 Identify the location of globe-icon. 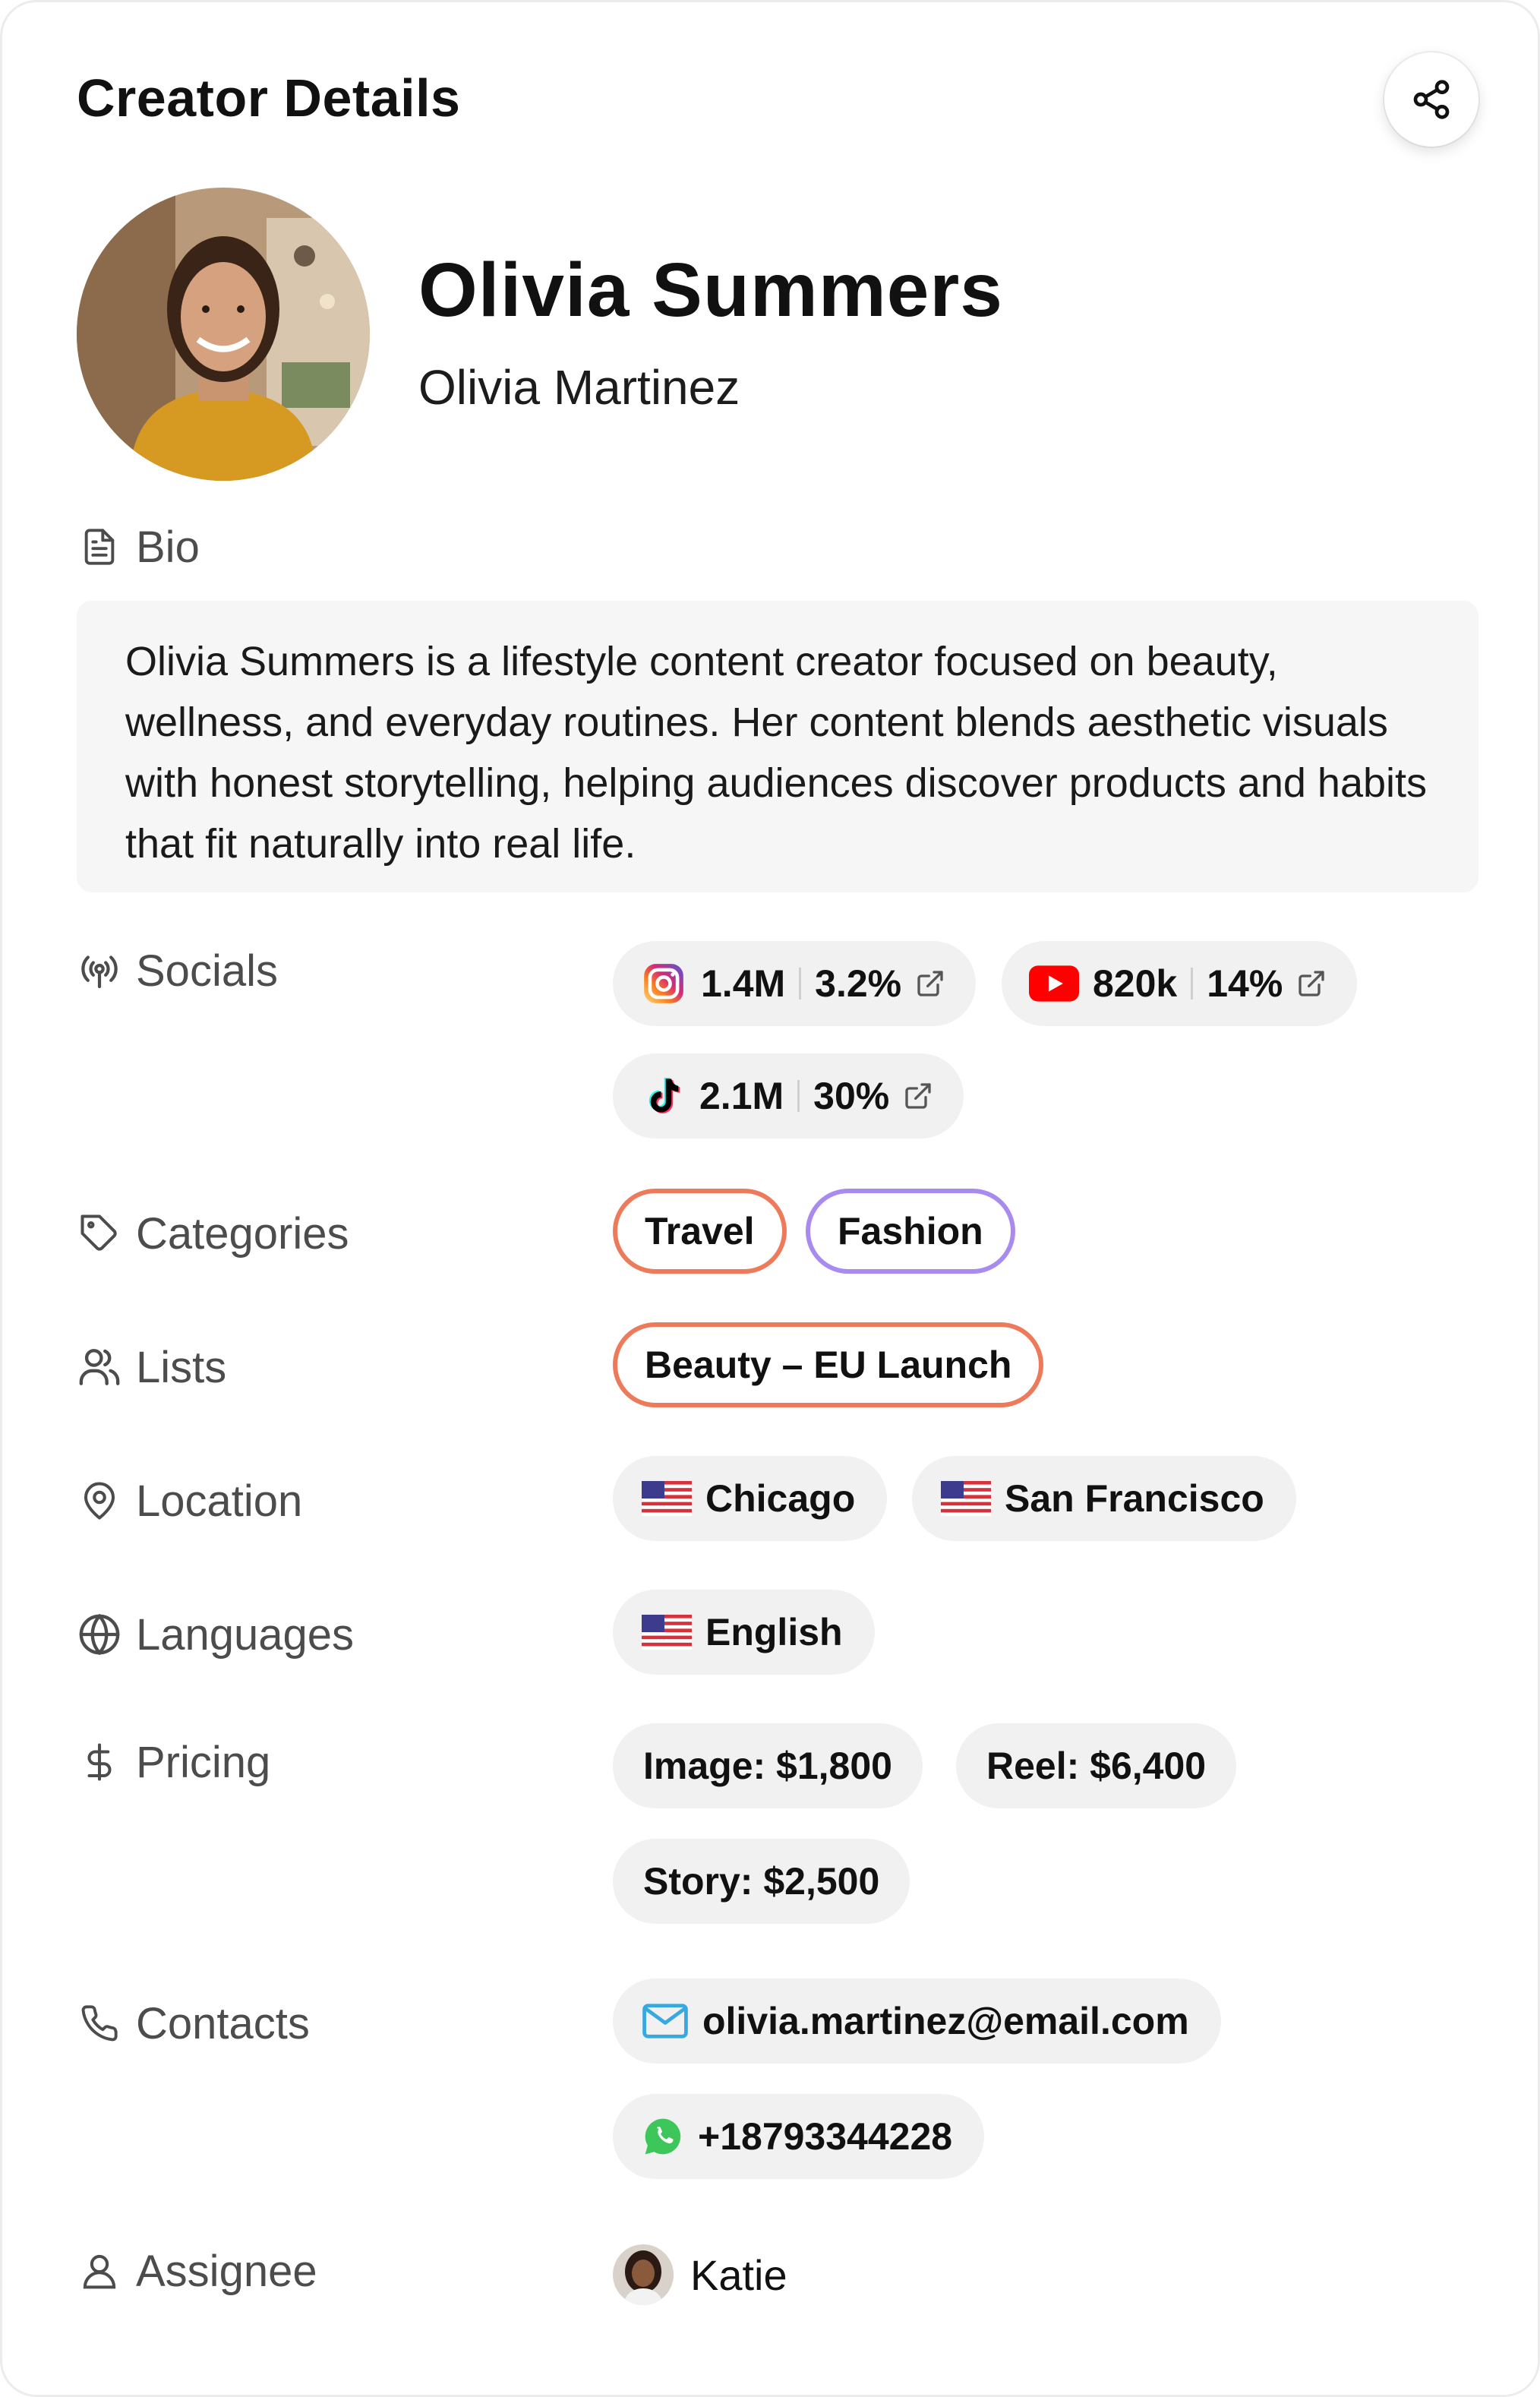
(100, 1635).